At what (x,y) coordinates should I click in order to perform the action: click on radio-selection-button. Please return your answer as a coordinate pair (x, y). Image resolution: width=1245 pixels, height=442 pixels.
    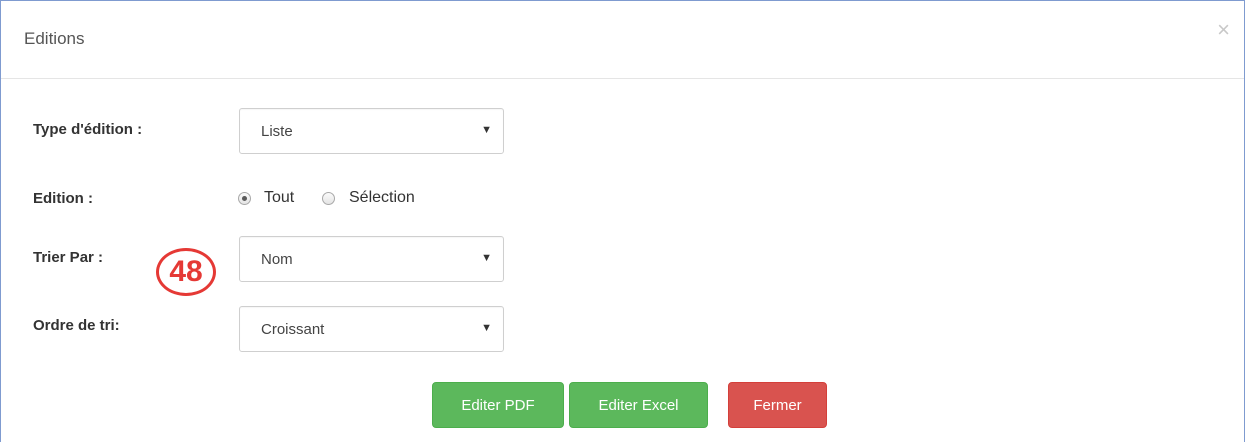
    Looking at the image, I should click on (328, 198).